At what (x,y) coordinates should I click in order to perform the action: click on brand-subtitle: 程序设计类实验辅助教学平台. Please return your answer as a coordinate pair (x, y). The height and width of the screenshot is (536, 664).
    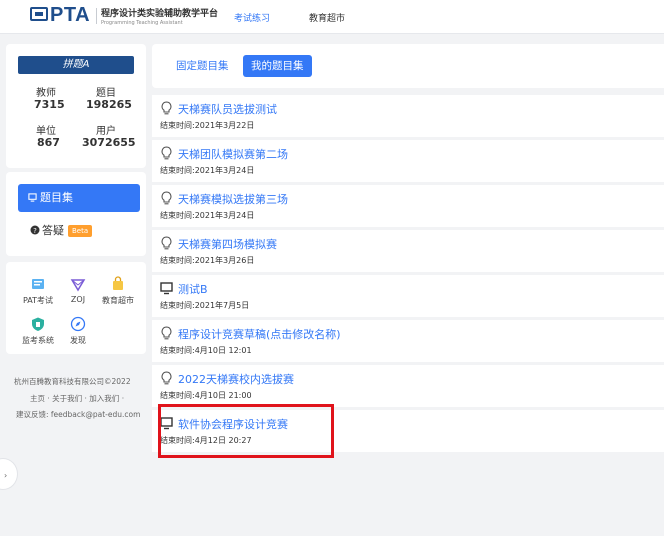
    Looking at the image, I should click on (160, 14).